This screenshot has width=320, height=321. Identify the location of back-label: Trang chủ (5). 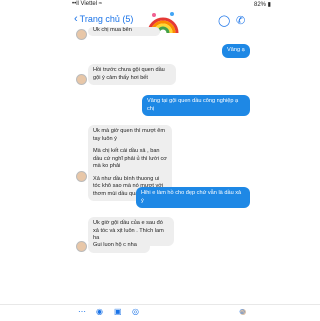
(106, 19).